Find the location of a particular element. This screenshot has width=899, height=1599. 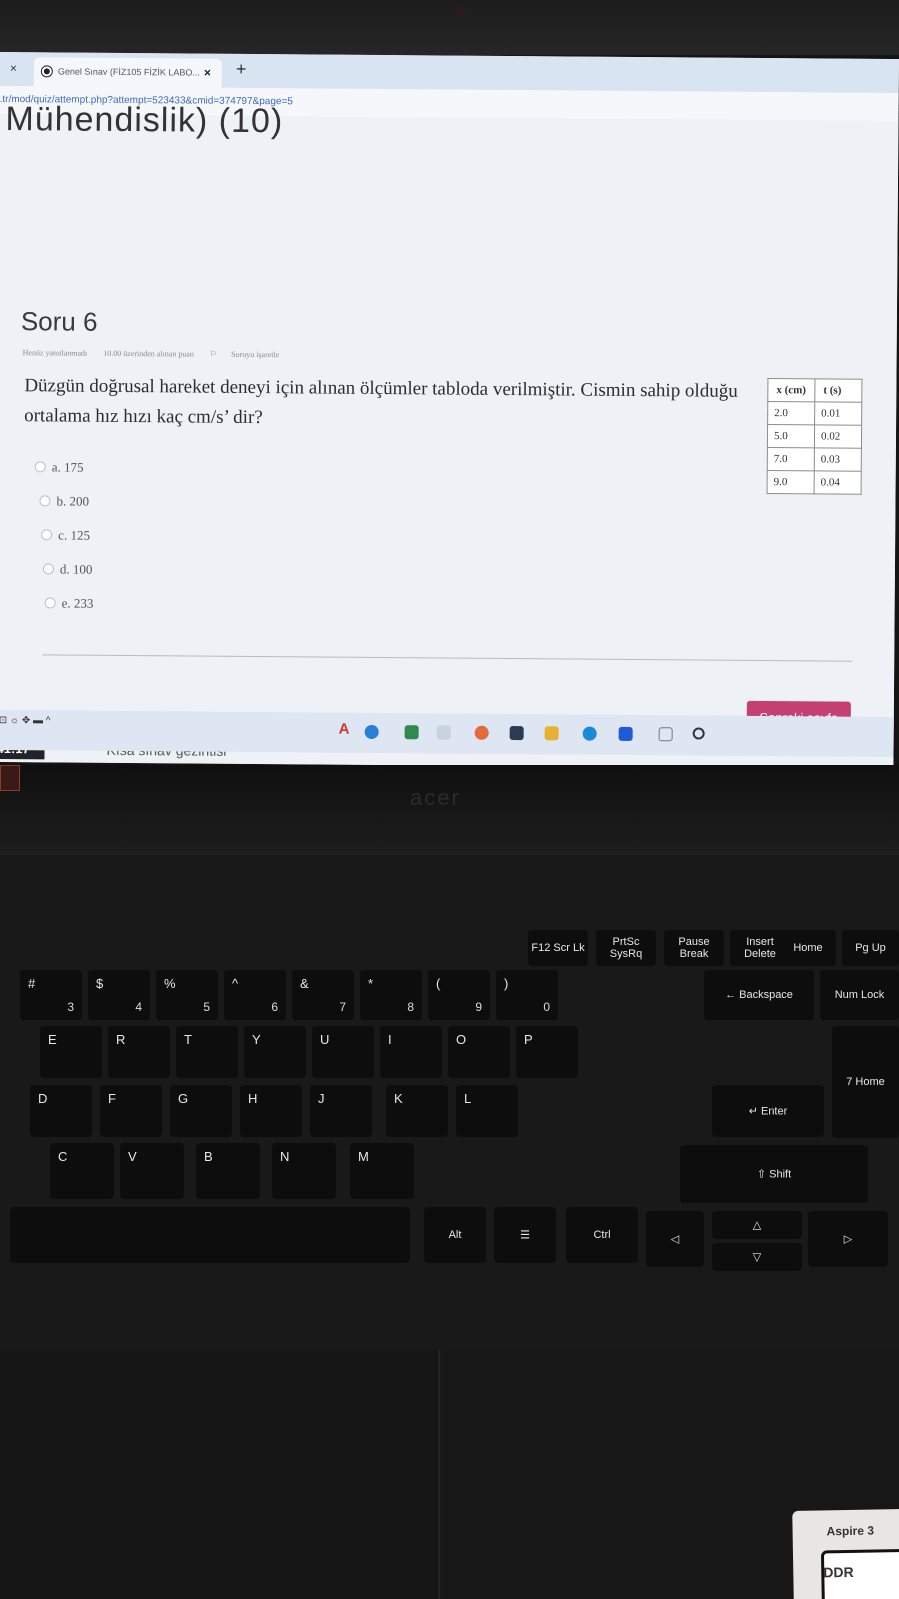

key-l: L is located at coordinates (487, 1111).